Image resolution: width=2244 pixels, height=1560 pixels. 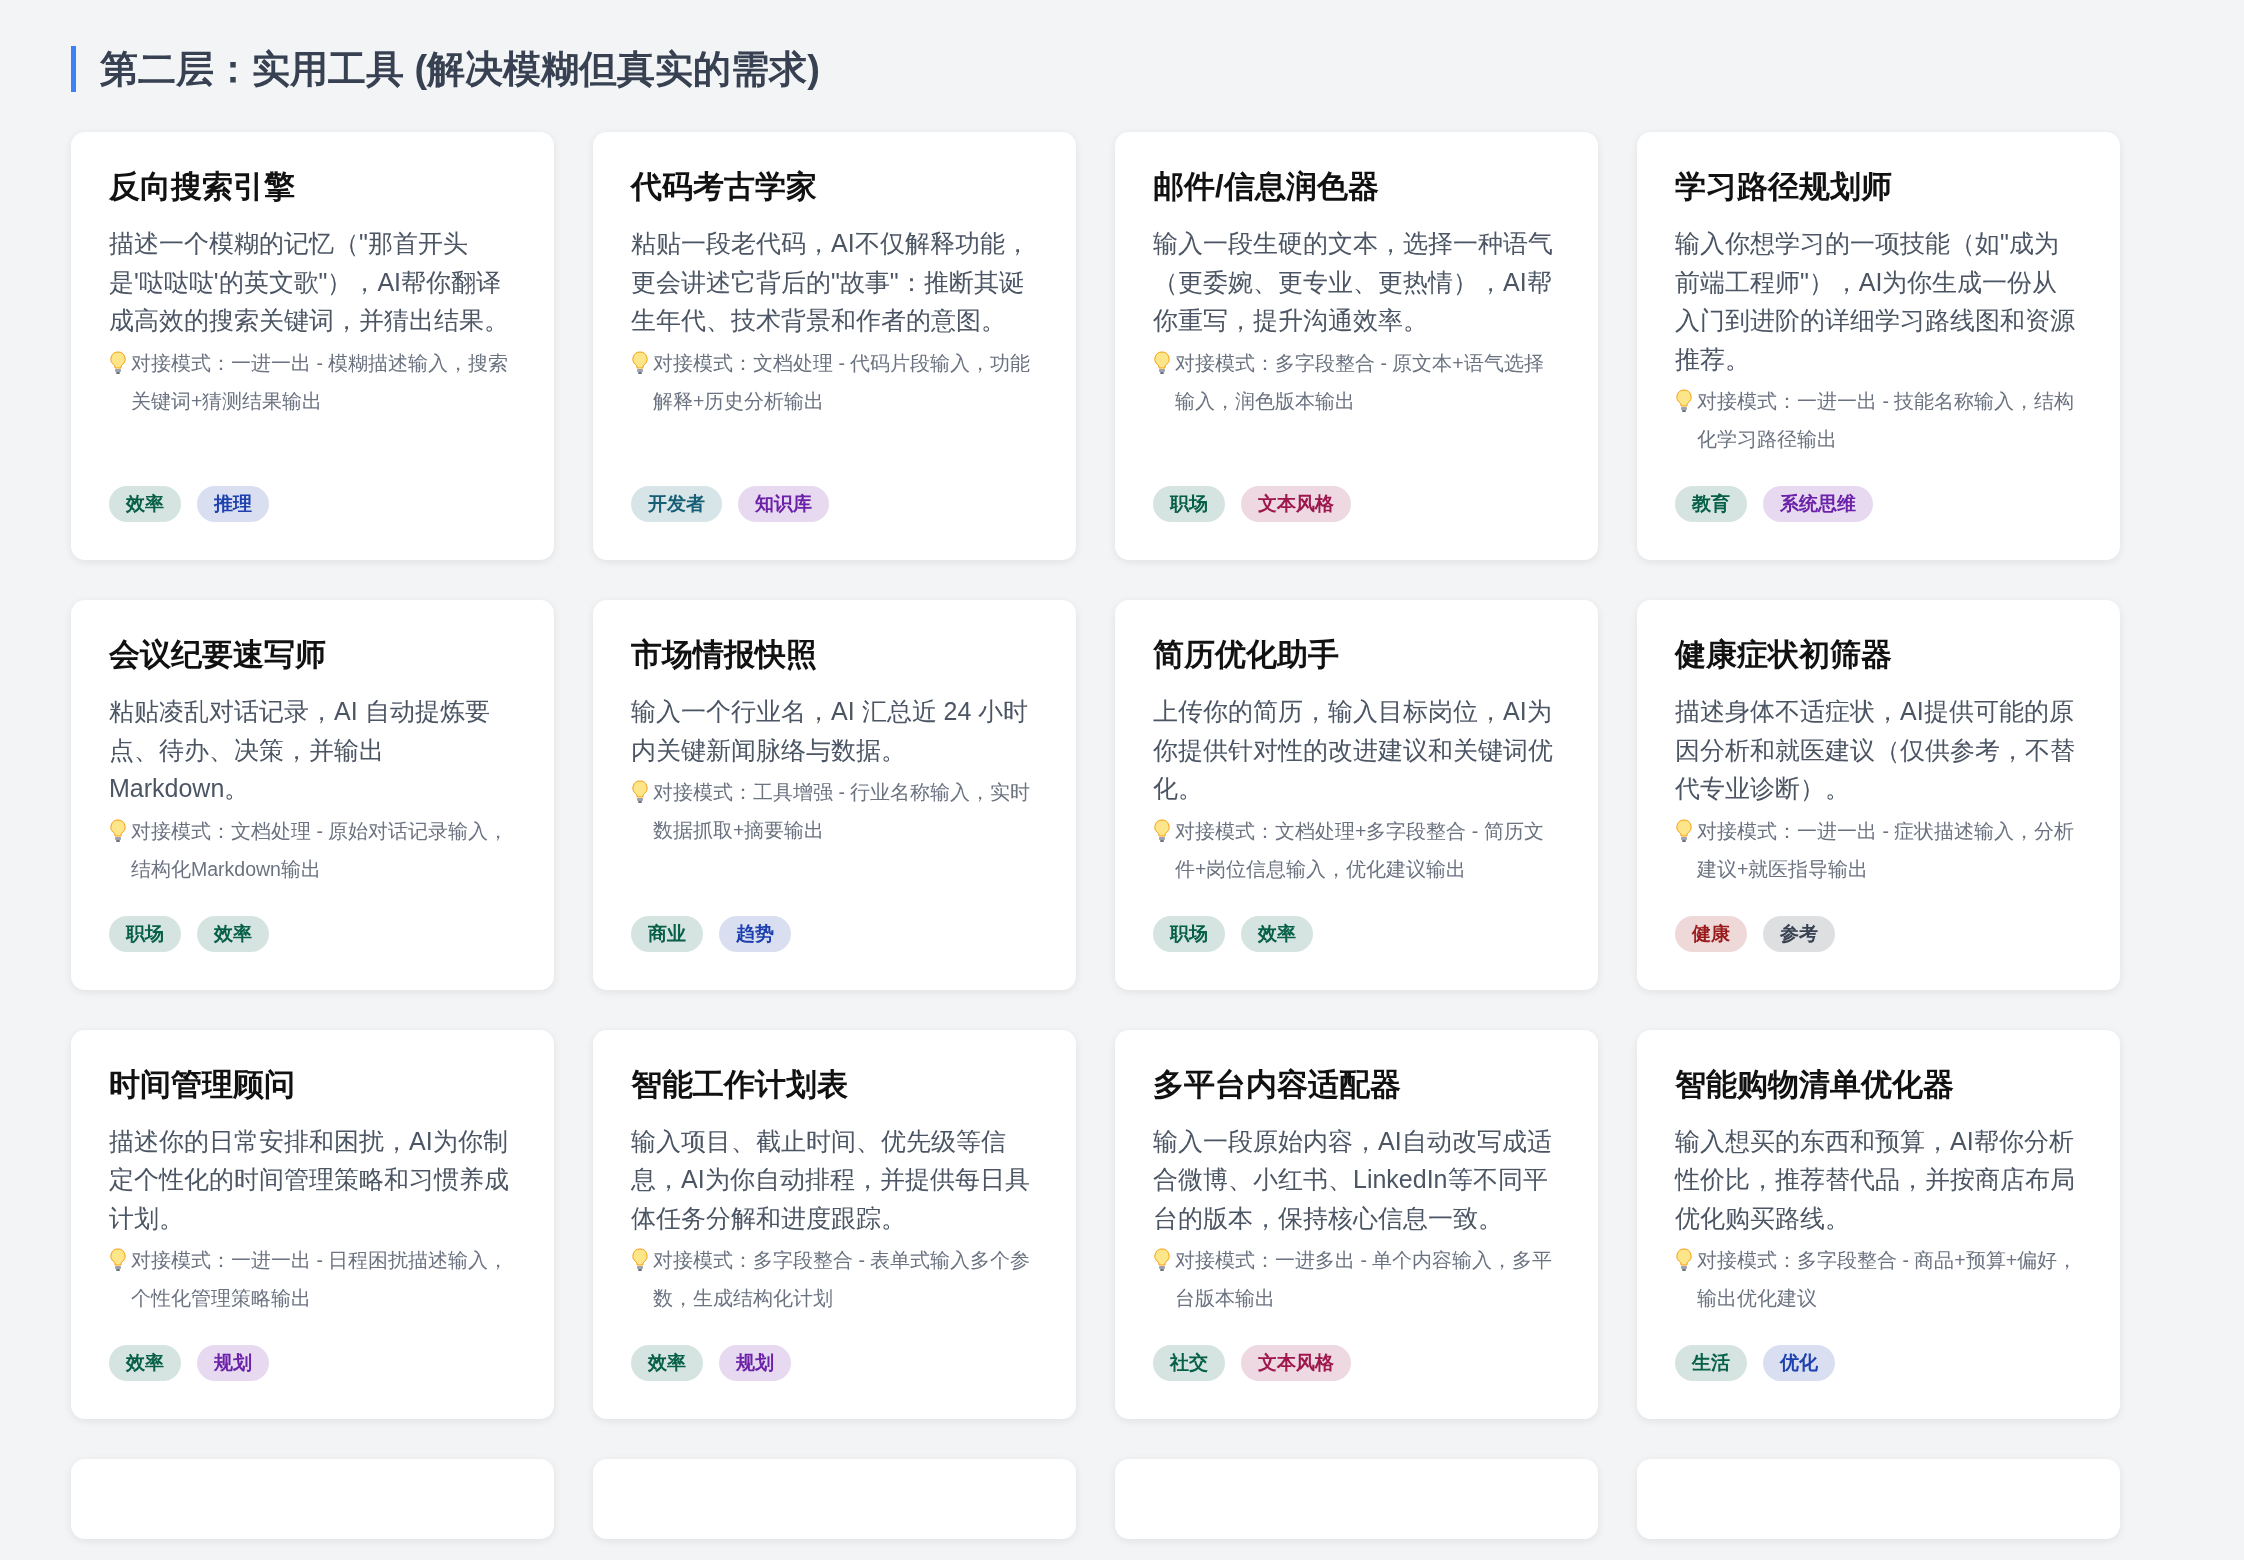 I want to click on tag: 趋势, so click(x=755, y=933).